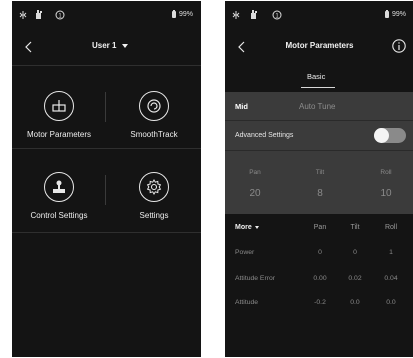 This screenshot has height=358, width=413. I want to click on advanced-settings-label: Advanced Settings, so click(264, 135).